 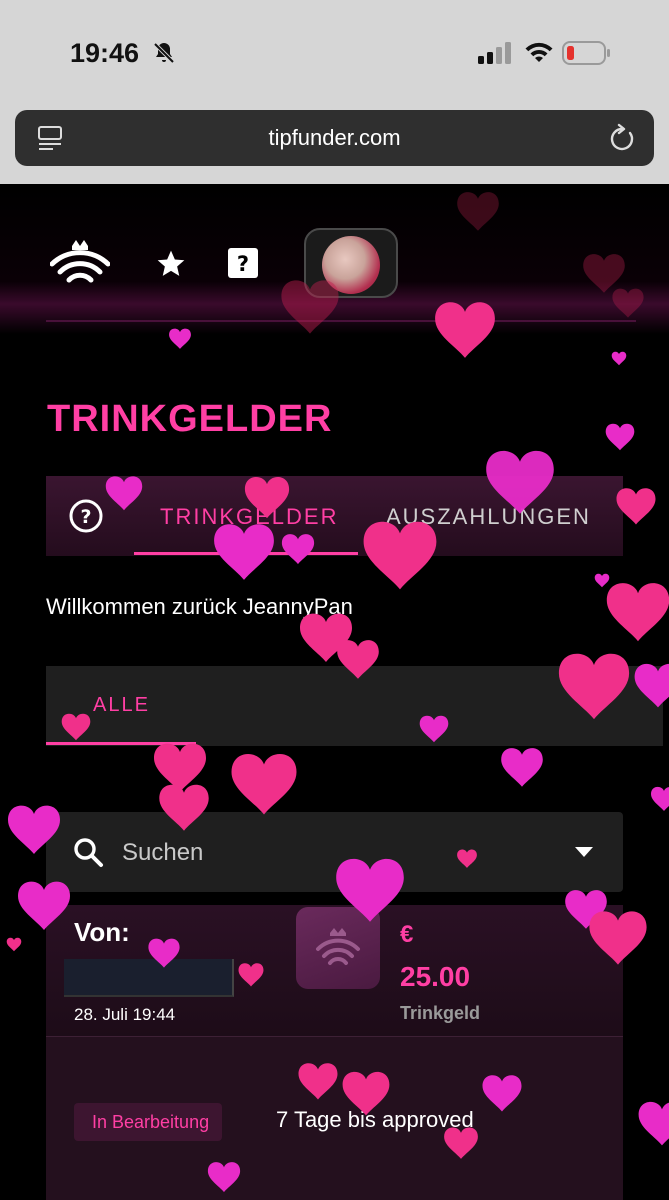 I want to click on question-icon: ?, so click(x=243, y=263).